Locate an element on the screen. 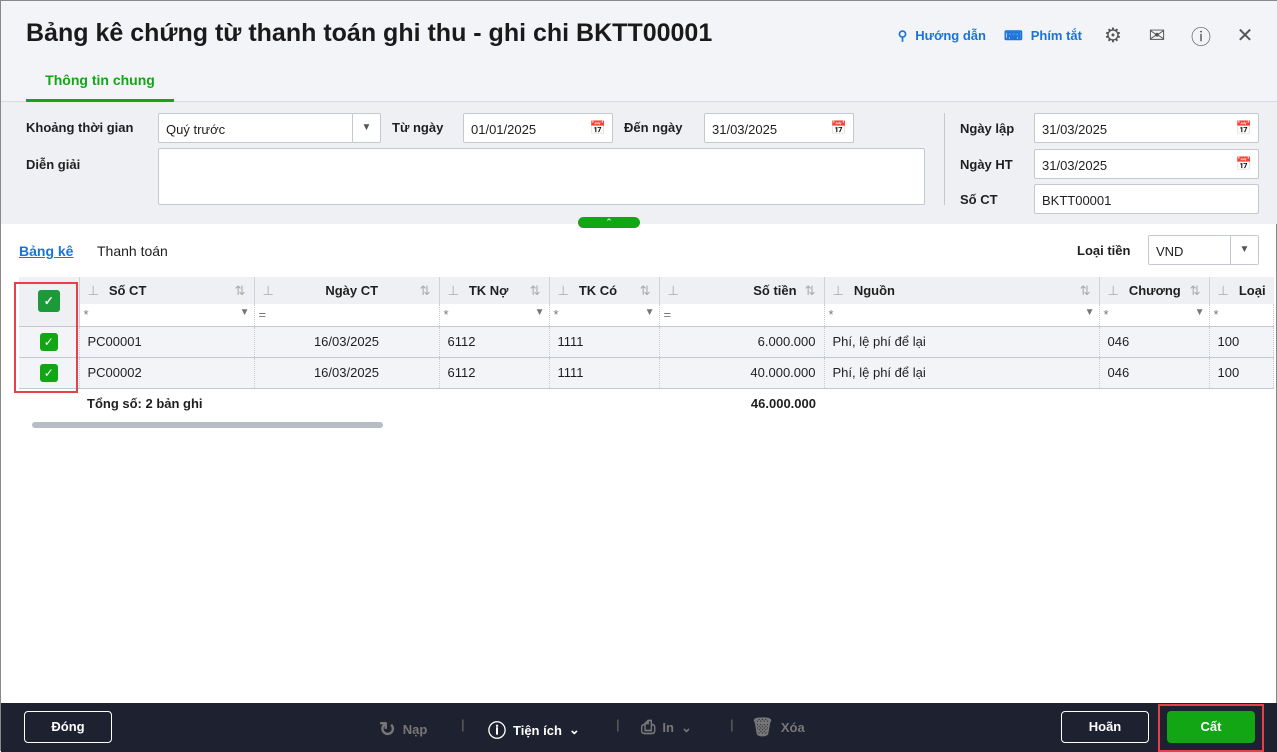 Image resolution: width=1277 pixels, height=752 pixels. period-select: Quý trước ▼ is located at coordinates (269, 128).